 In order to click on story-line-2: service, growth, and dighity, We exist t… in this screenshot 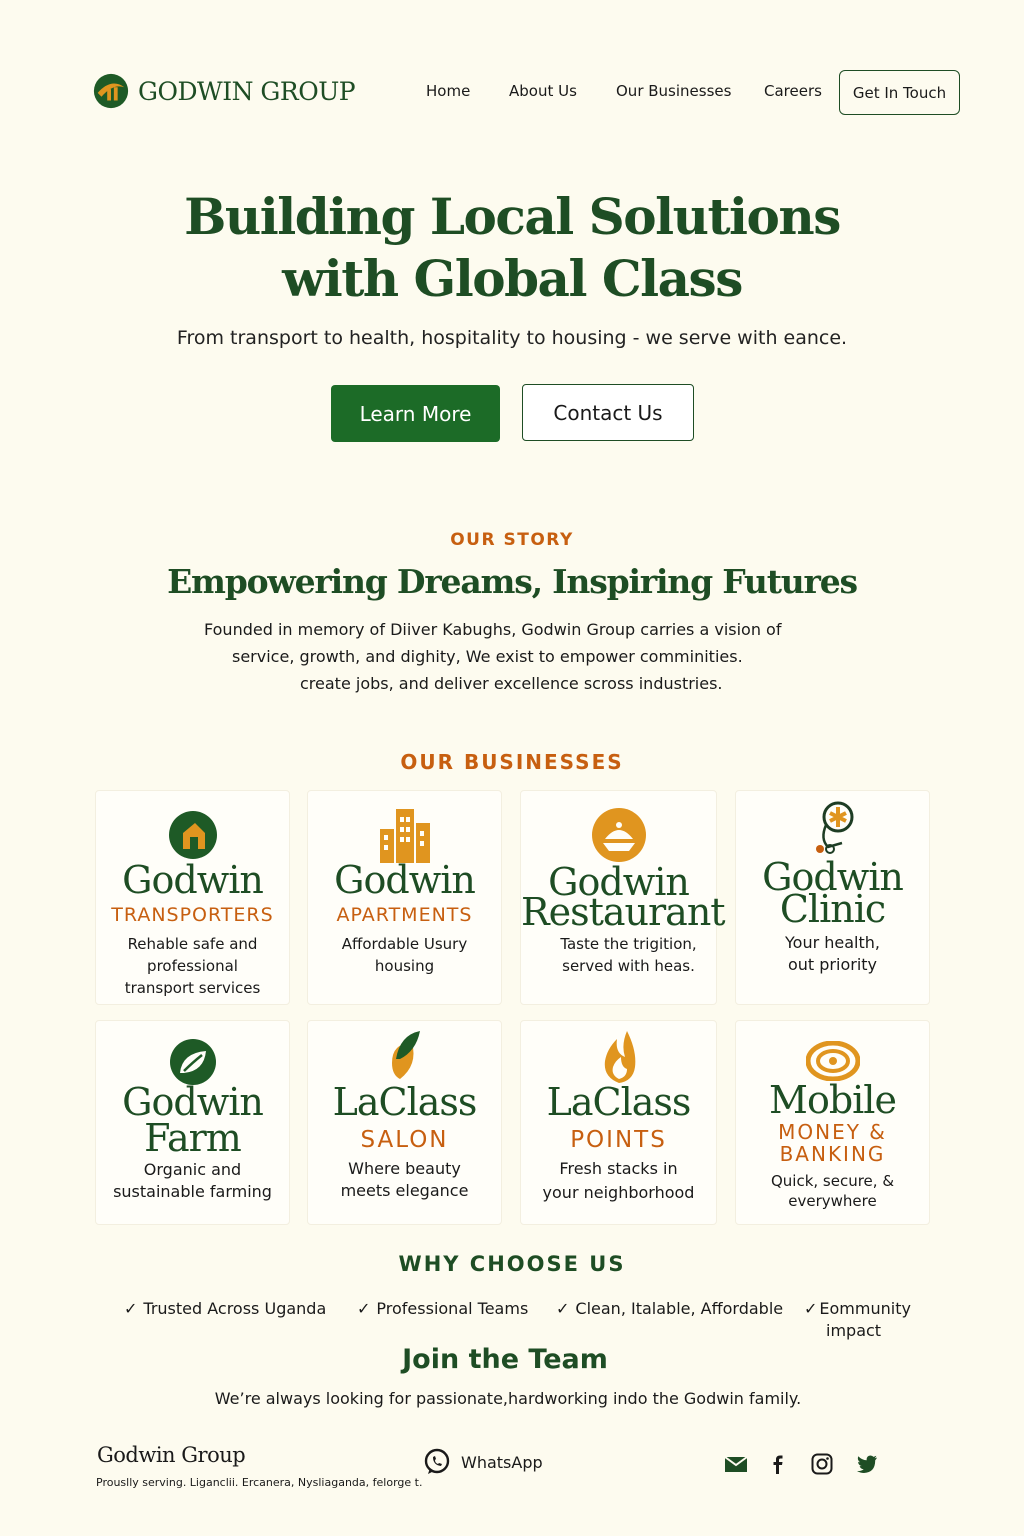, I will do `click(487, 656)`.